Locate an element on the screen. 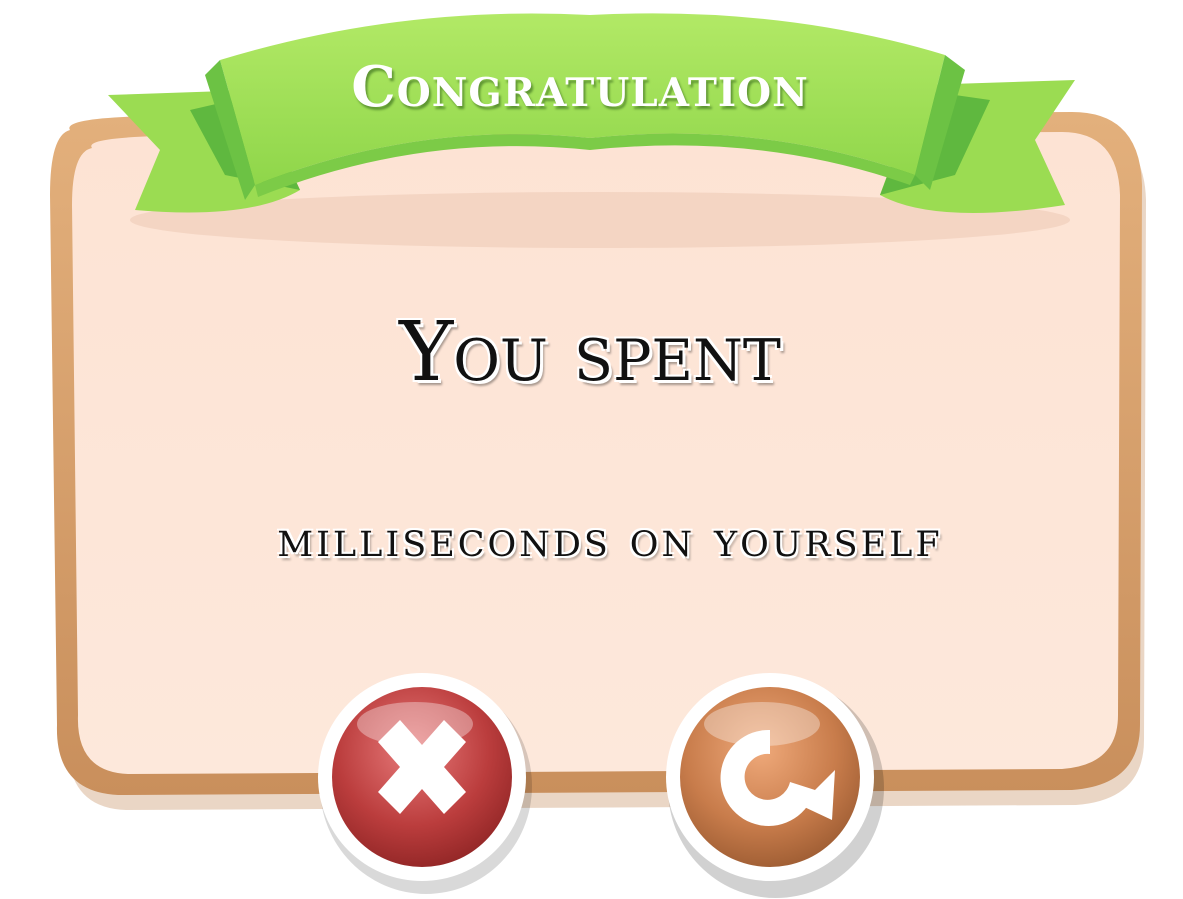 The width and height of the screenshot is (1183, 899). close-button is located at coordinates (423, 777).